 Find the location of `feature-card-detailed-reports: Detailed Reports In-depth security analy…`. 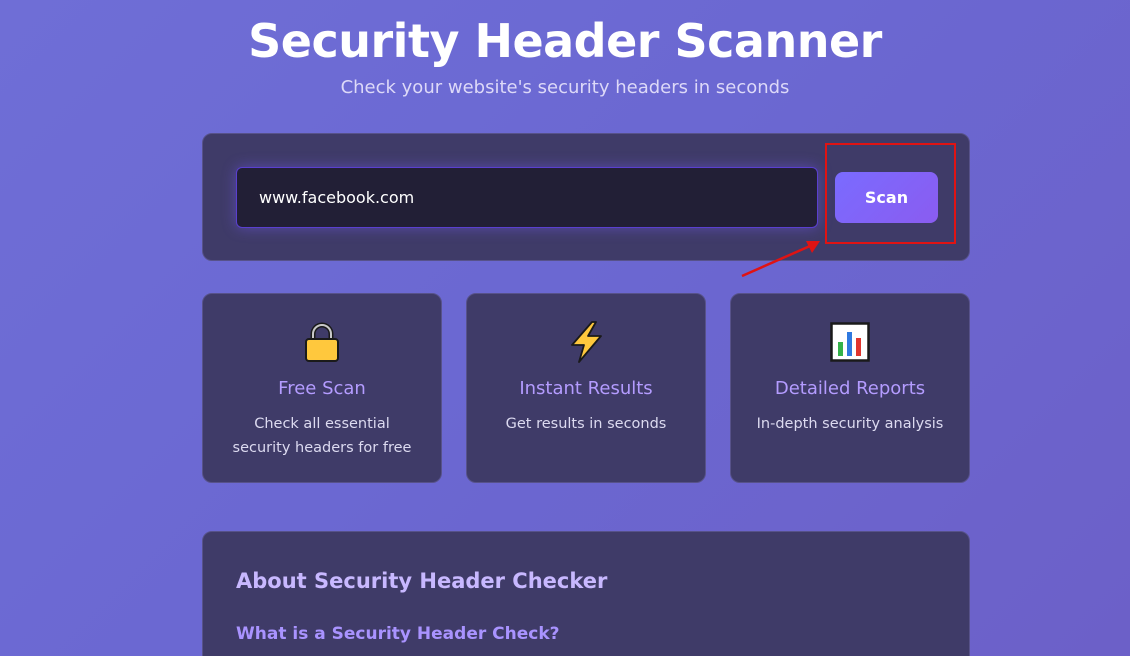

feature-card-detailed-reports: Detailed Reports In-depth security analy… is located at coordinates (850, 388).